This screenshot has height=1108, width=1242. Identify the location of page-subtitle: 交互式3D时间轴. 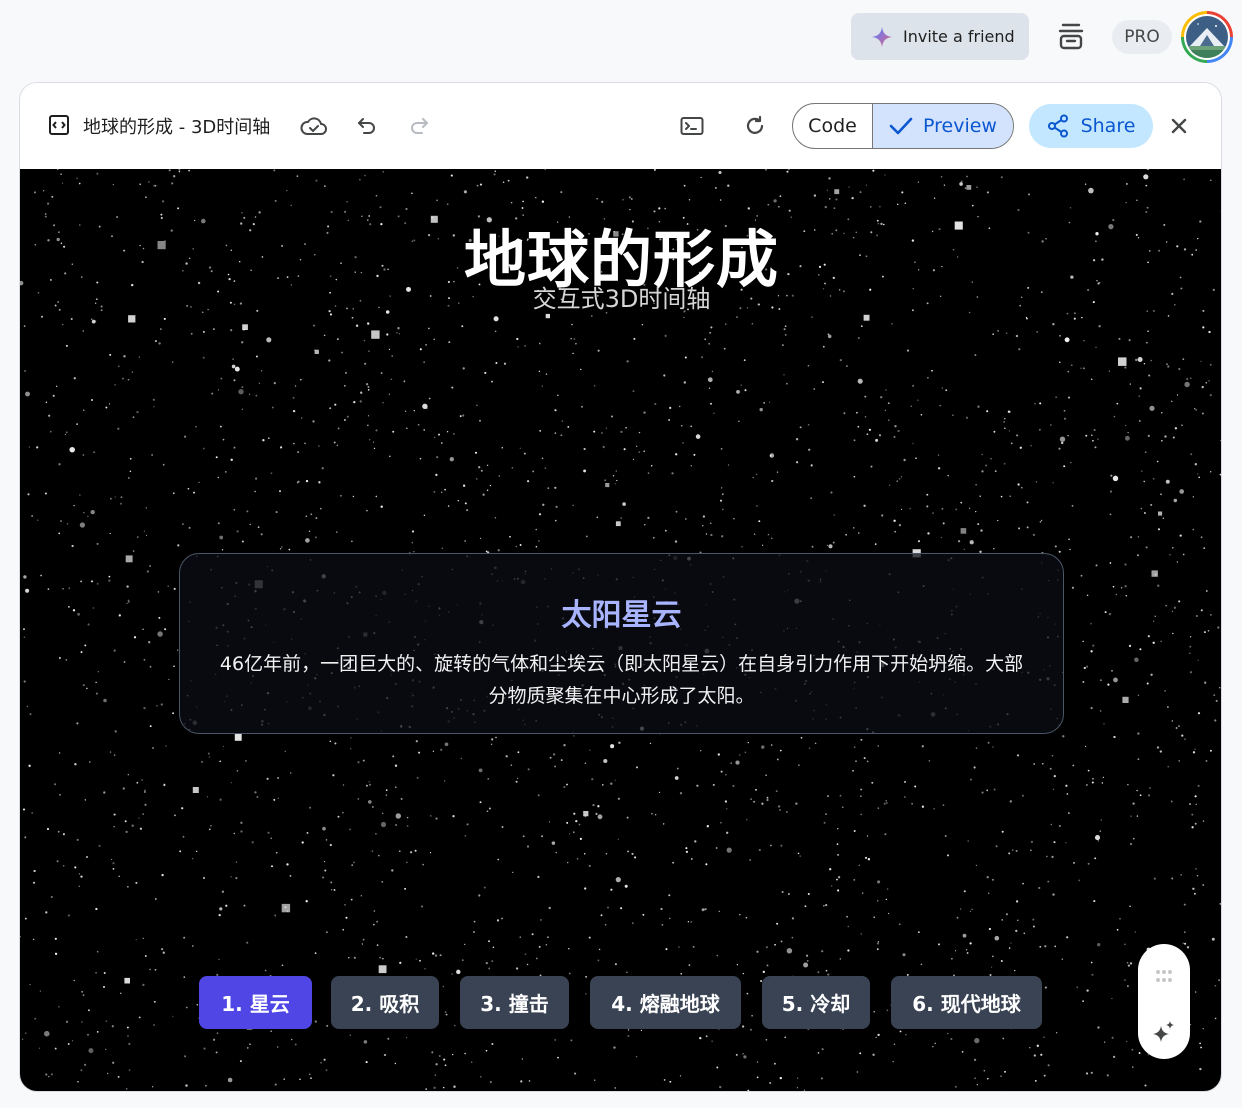
(621, 299).